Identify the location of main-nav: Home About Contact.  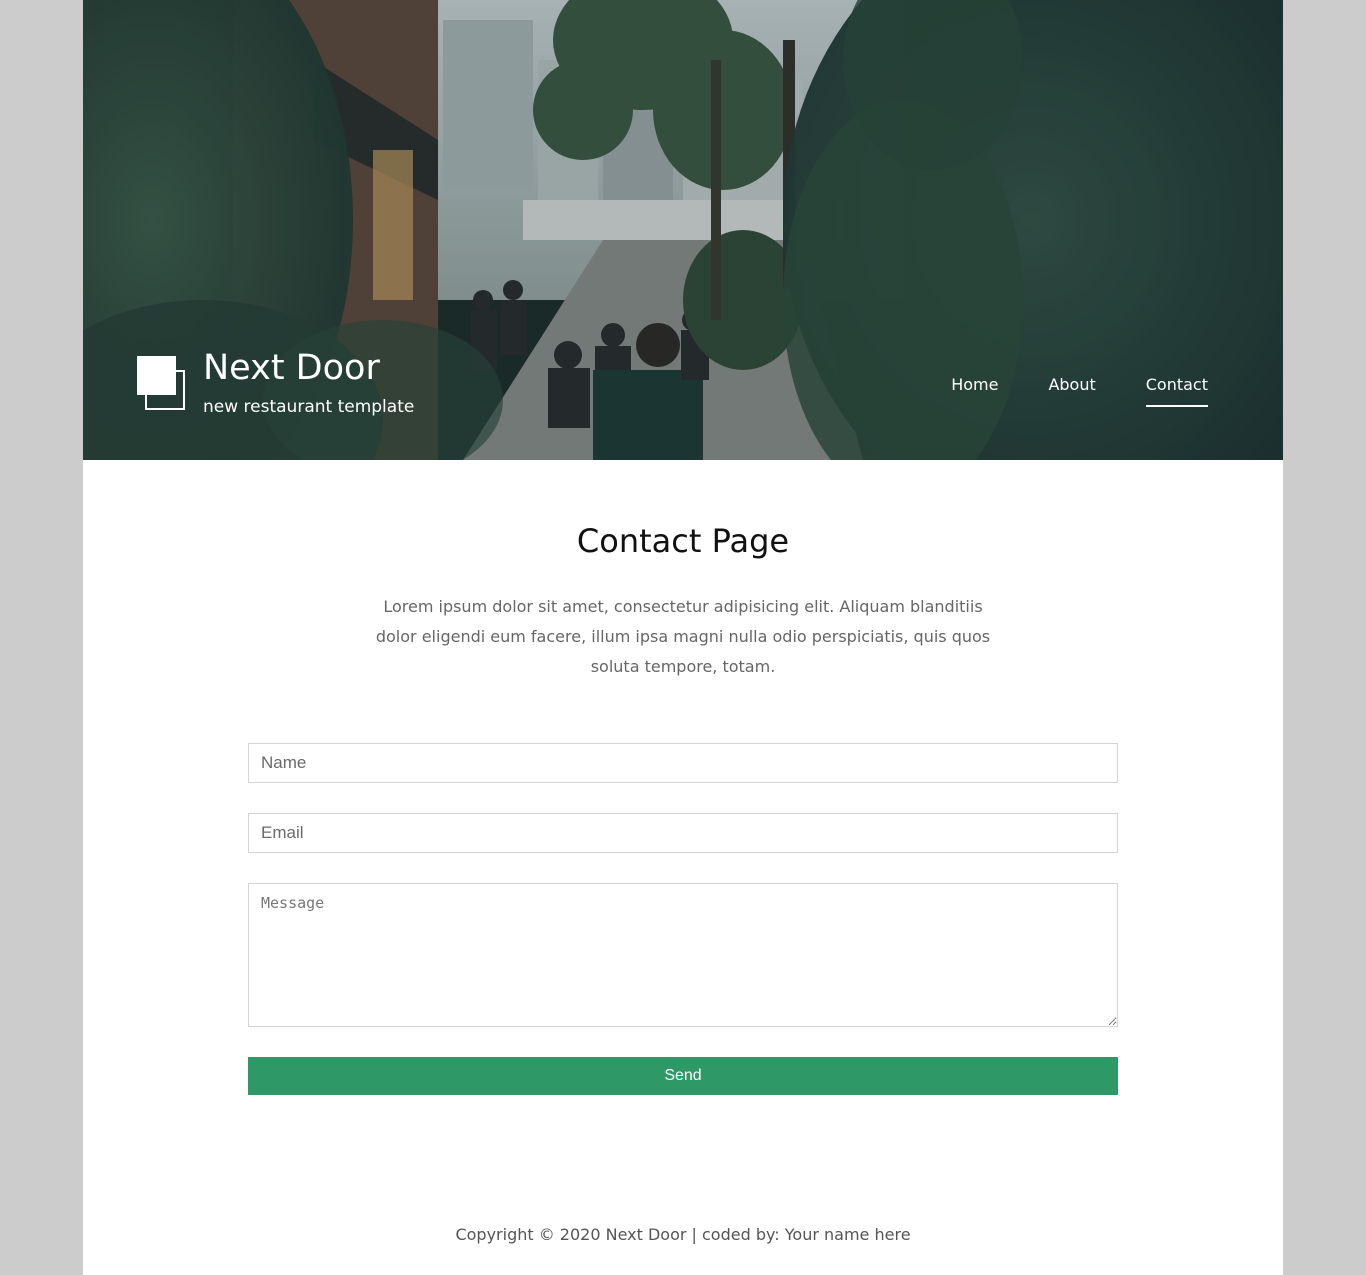
(1054, 390).